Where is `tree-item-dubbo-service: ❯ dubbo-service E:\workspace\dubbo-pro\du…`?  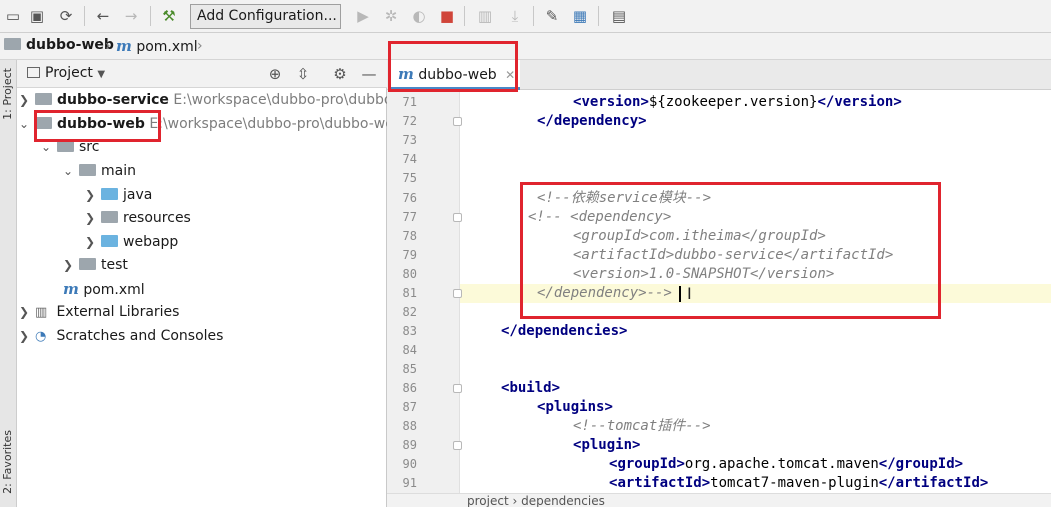 tree-item-dubbo-service: ❯ dubbo-service E:\workspace\dubbo-pro\du… is located at coordinates (208, 100).